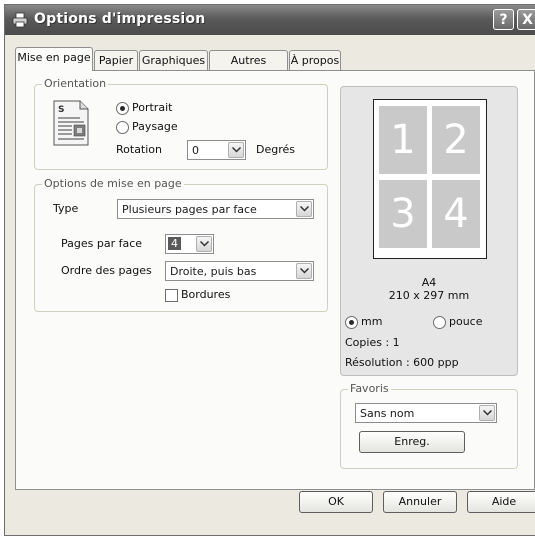  Describe the element at coordinates (189, 244) in the screenshot. I see `pages-per-face-select: 4` at that location.